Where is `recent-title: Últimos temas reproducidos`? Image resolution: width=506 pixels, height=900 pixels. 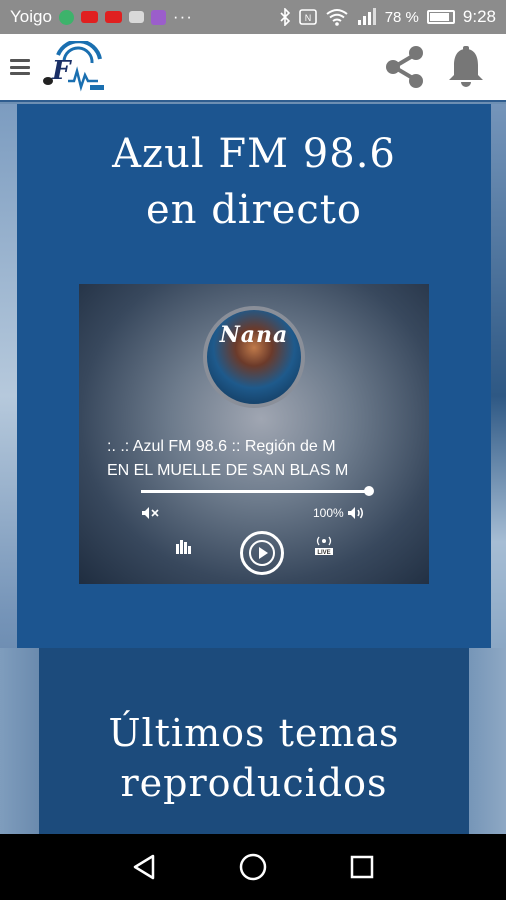 recent-title: Últimos temas reproducidos is located at coordinates (254, 758).